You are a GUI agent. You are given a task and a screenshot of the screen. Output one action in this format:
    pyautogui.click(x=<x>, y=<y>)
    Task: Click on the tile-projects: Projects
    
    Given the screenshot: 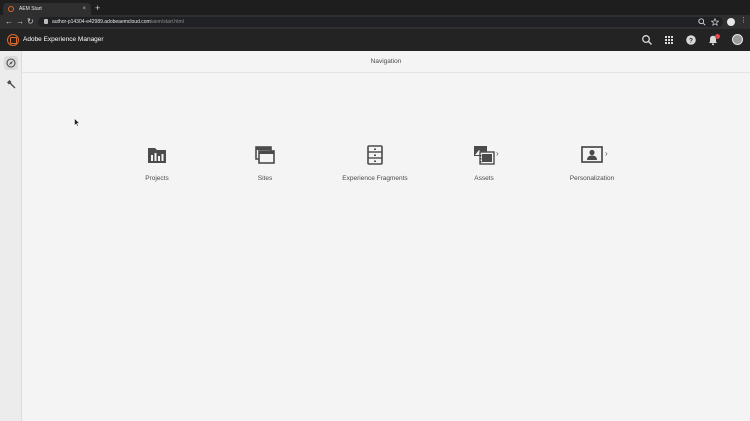 What is the action you would take?
    pyautogui.click(x=157, y=165)
    